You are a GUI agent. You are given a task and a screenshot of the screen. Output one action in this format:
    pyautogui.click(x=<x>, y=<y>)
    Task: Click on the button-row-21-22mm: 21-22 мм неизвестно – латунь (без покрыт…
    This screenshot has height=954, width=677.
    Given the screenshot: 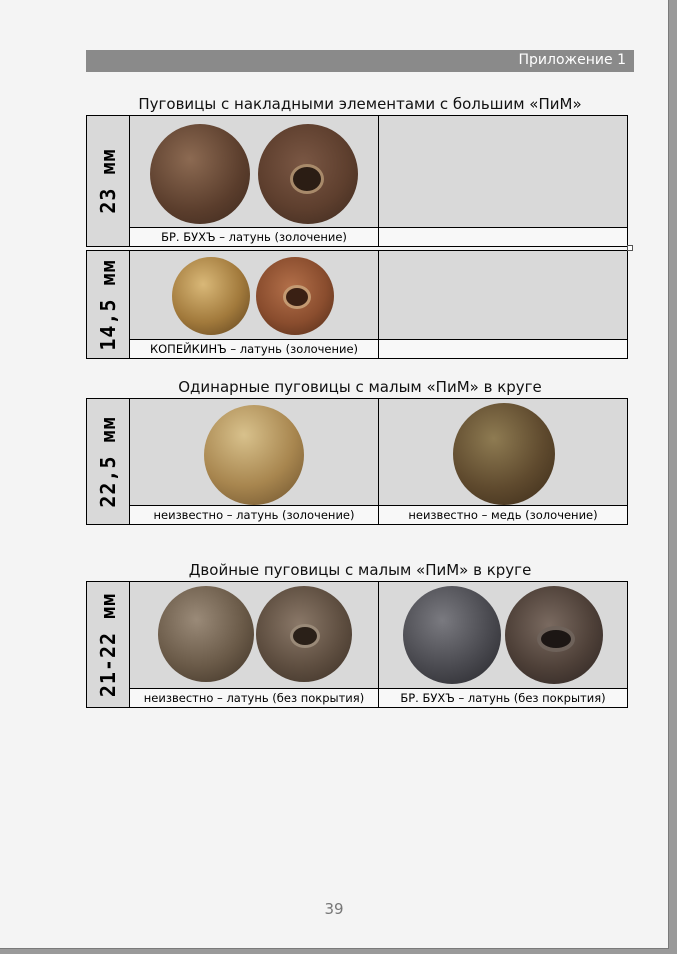 What is the action you would take?
    pyautogui.click(x=357, y=644)
    